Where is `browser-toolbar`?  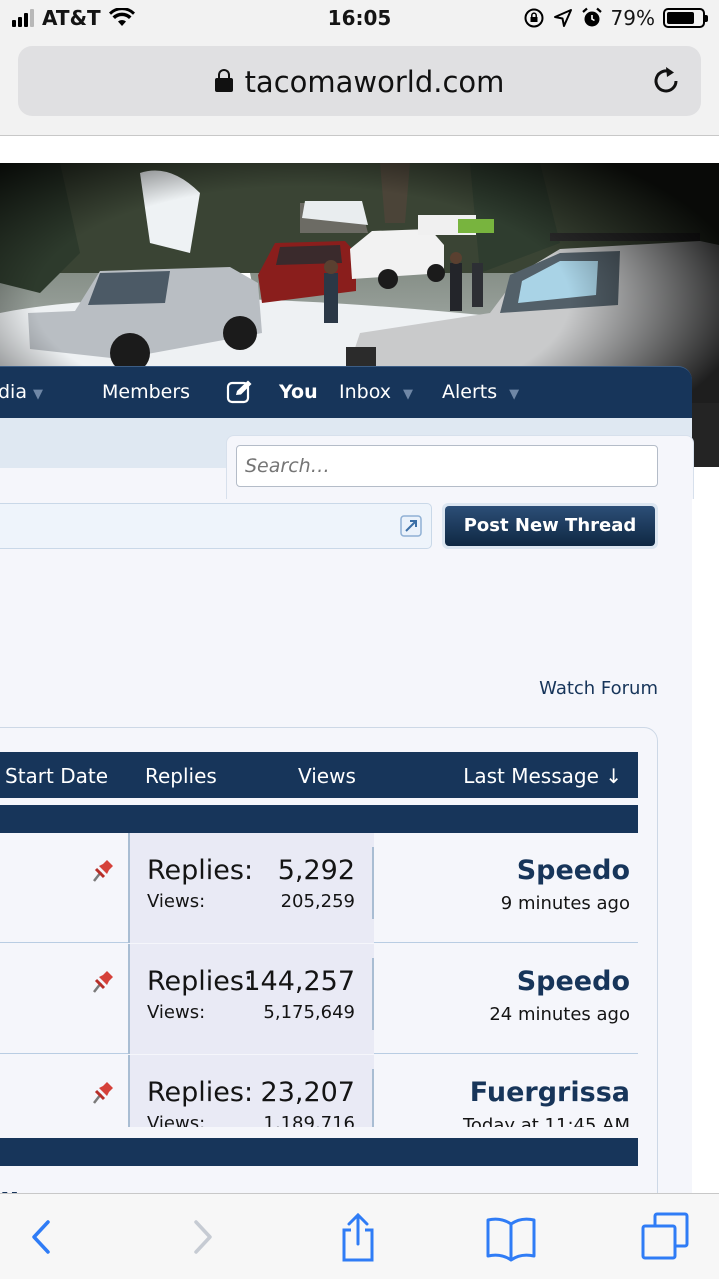
browser-toolbar is located at coordinates (359, 1236).